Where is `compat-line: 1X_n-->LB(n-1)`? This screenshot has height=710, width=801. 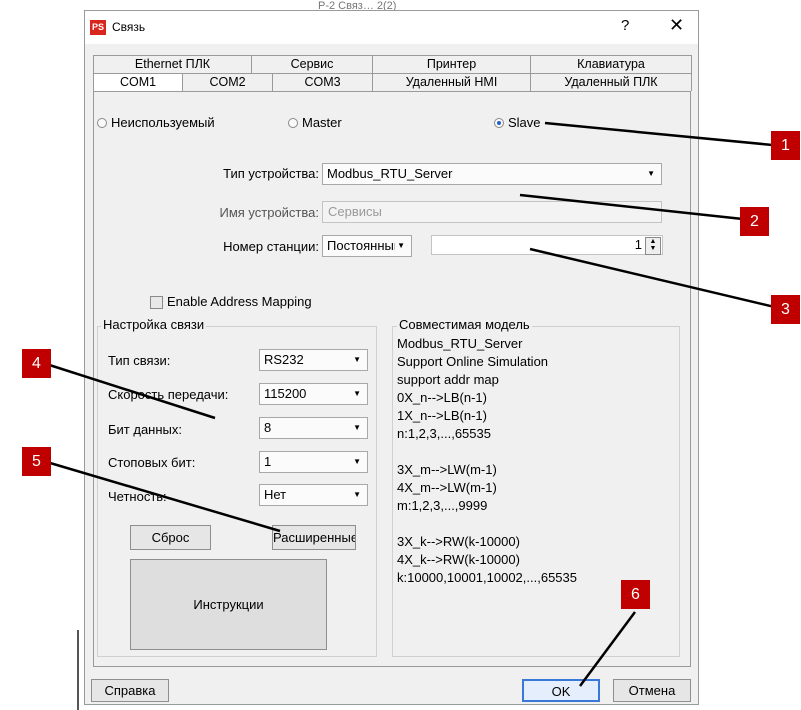
compat-line: 1X_n-->LB(n-1) is located at coordinates (442, 415).